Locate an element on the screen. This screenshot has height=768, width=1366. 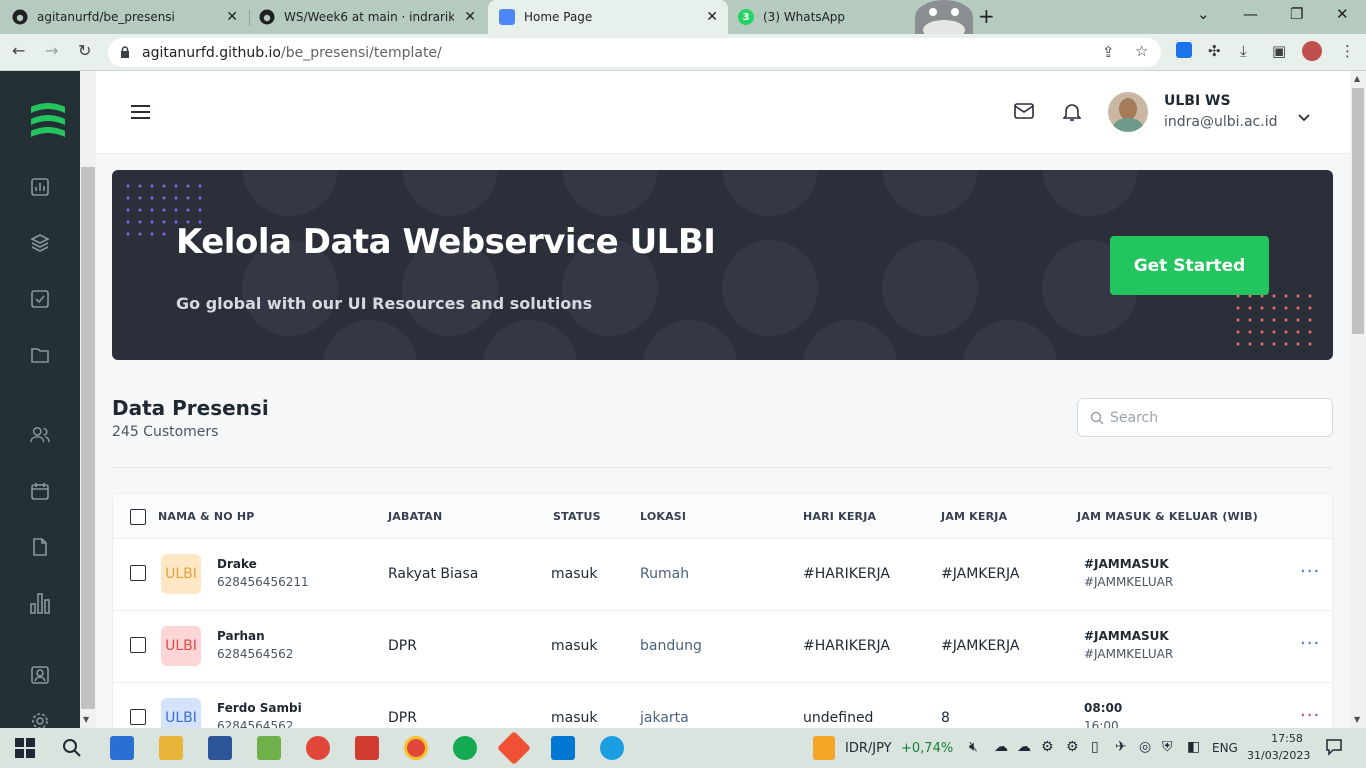
clock-time: 17:58 is located at coordinates (1287, 738).